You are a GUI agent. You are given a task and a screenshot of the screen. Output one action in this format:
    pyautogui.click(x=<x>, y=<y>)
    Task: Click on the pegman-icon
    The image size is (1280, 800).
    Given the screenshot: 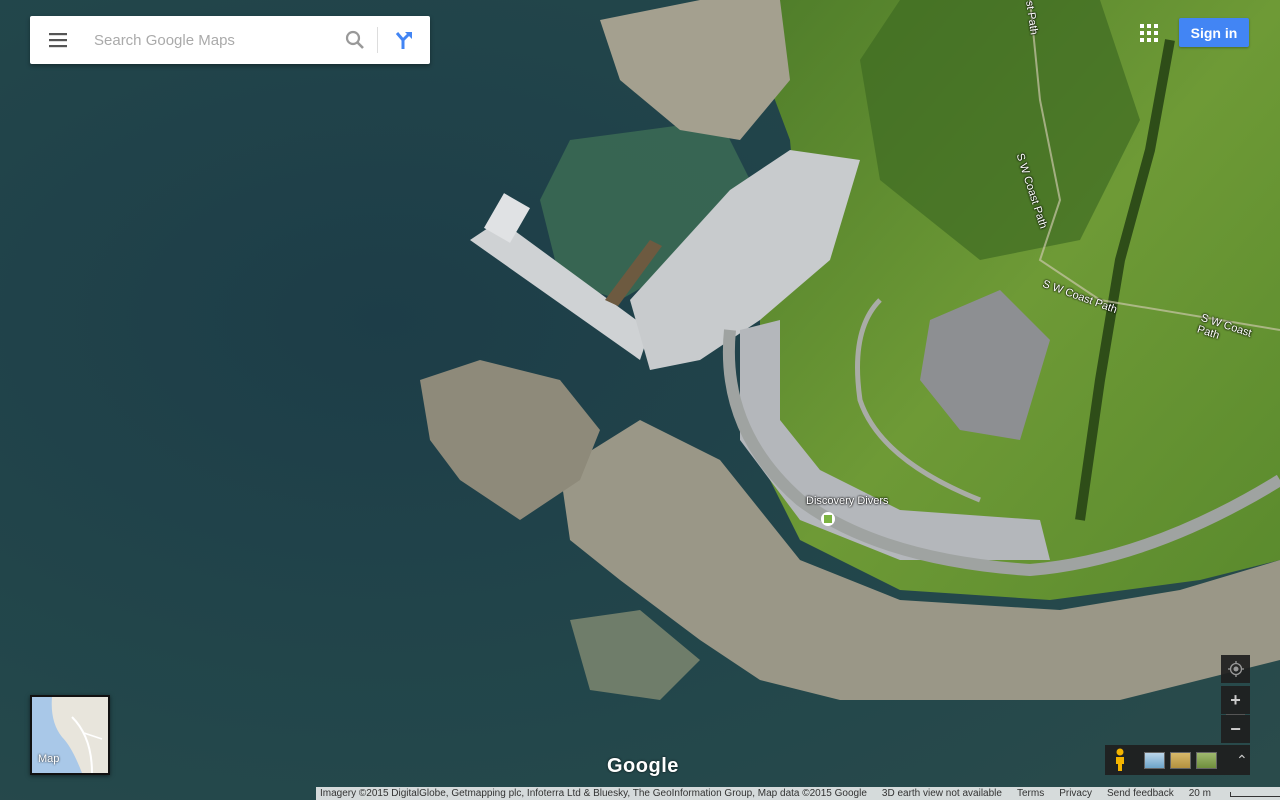 What is the action you would take?
    pyautogui.click(x=1120, y=760)
    